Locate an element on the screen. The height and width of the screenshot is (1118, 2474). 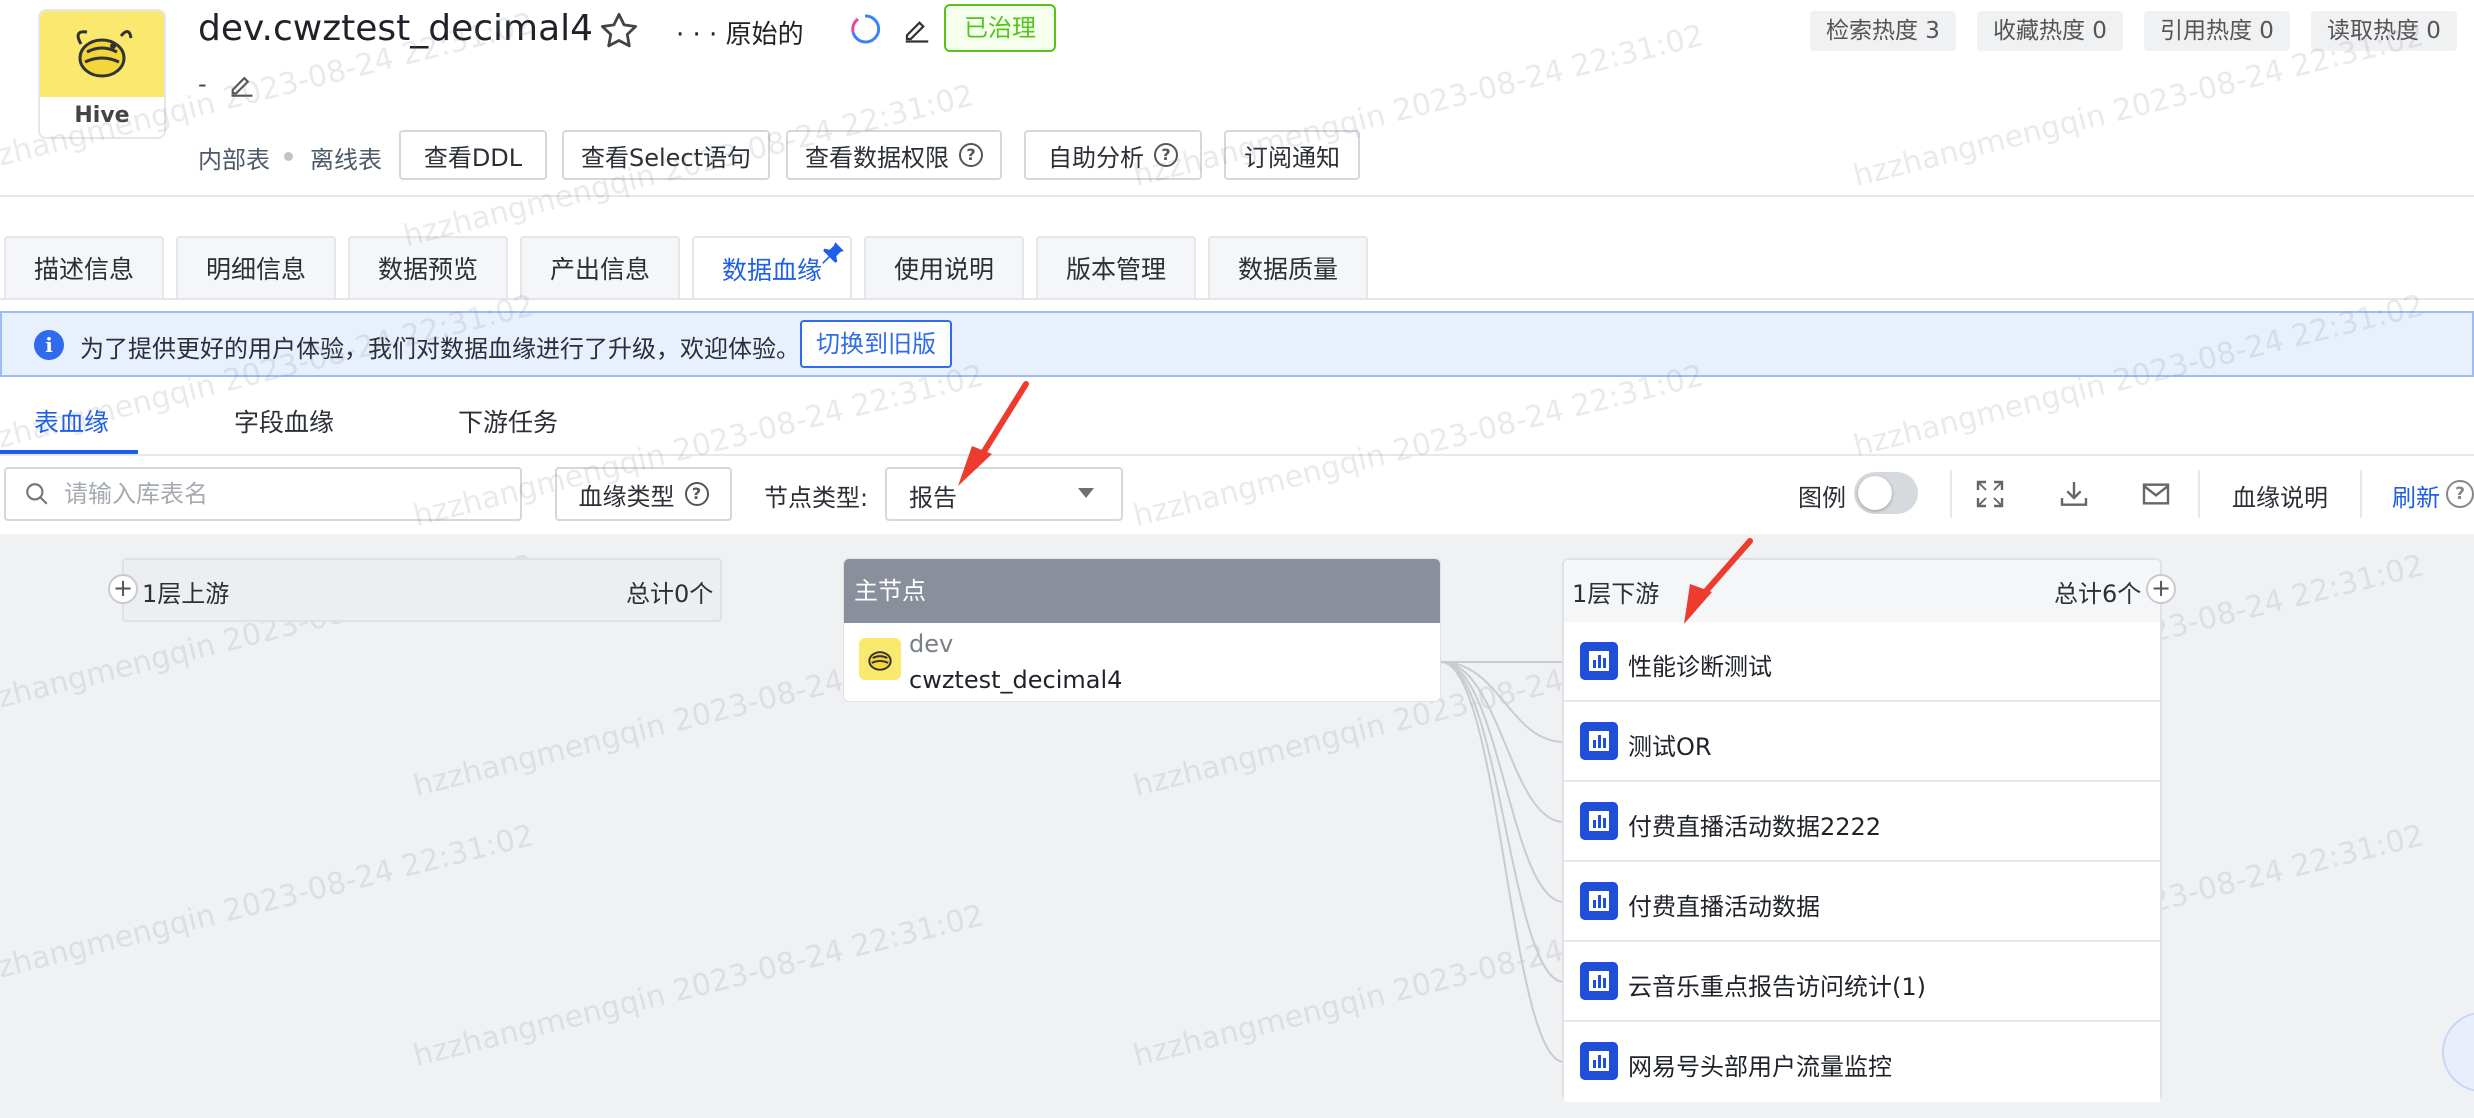
download-icon is located at coordinates (2074, 494).